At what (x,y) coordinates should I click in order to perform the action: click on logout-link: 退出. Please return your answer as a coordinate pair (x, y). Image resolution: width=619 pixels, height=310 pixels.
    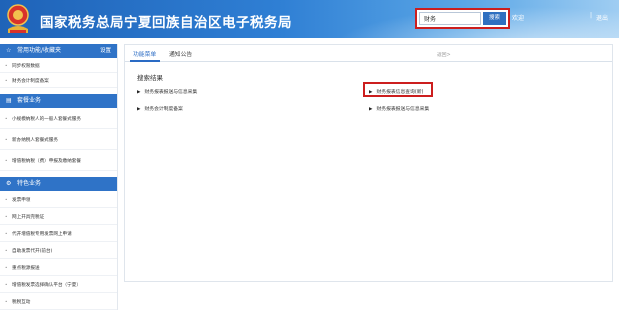
    Looking at the image, I should click on (602, 17).